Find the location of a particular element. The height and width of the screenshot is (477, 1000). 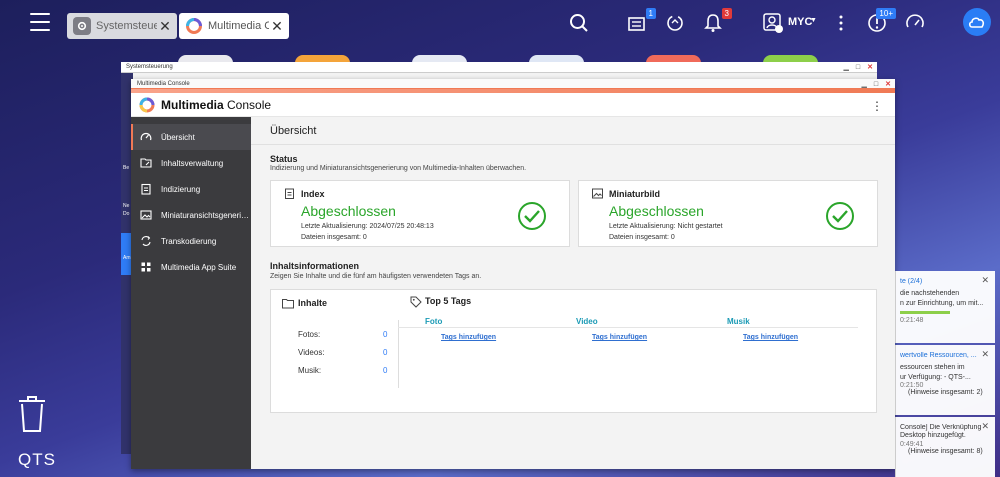

notification-time: 0:21:48 is located at coordinates (912, 320).